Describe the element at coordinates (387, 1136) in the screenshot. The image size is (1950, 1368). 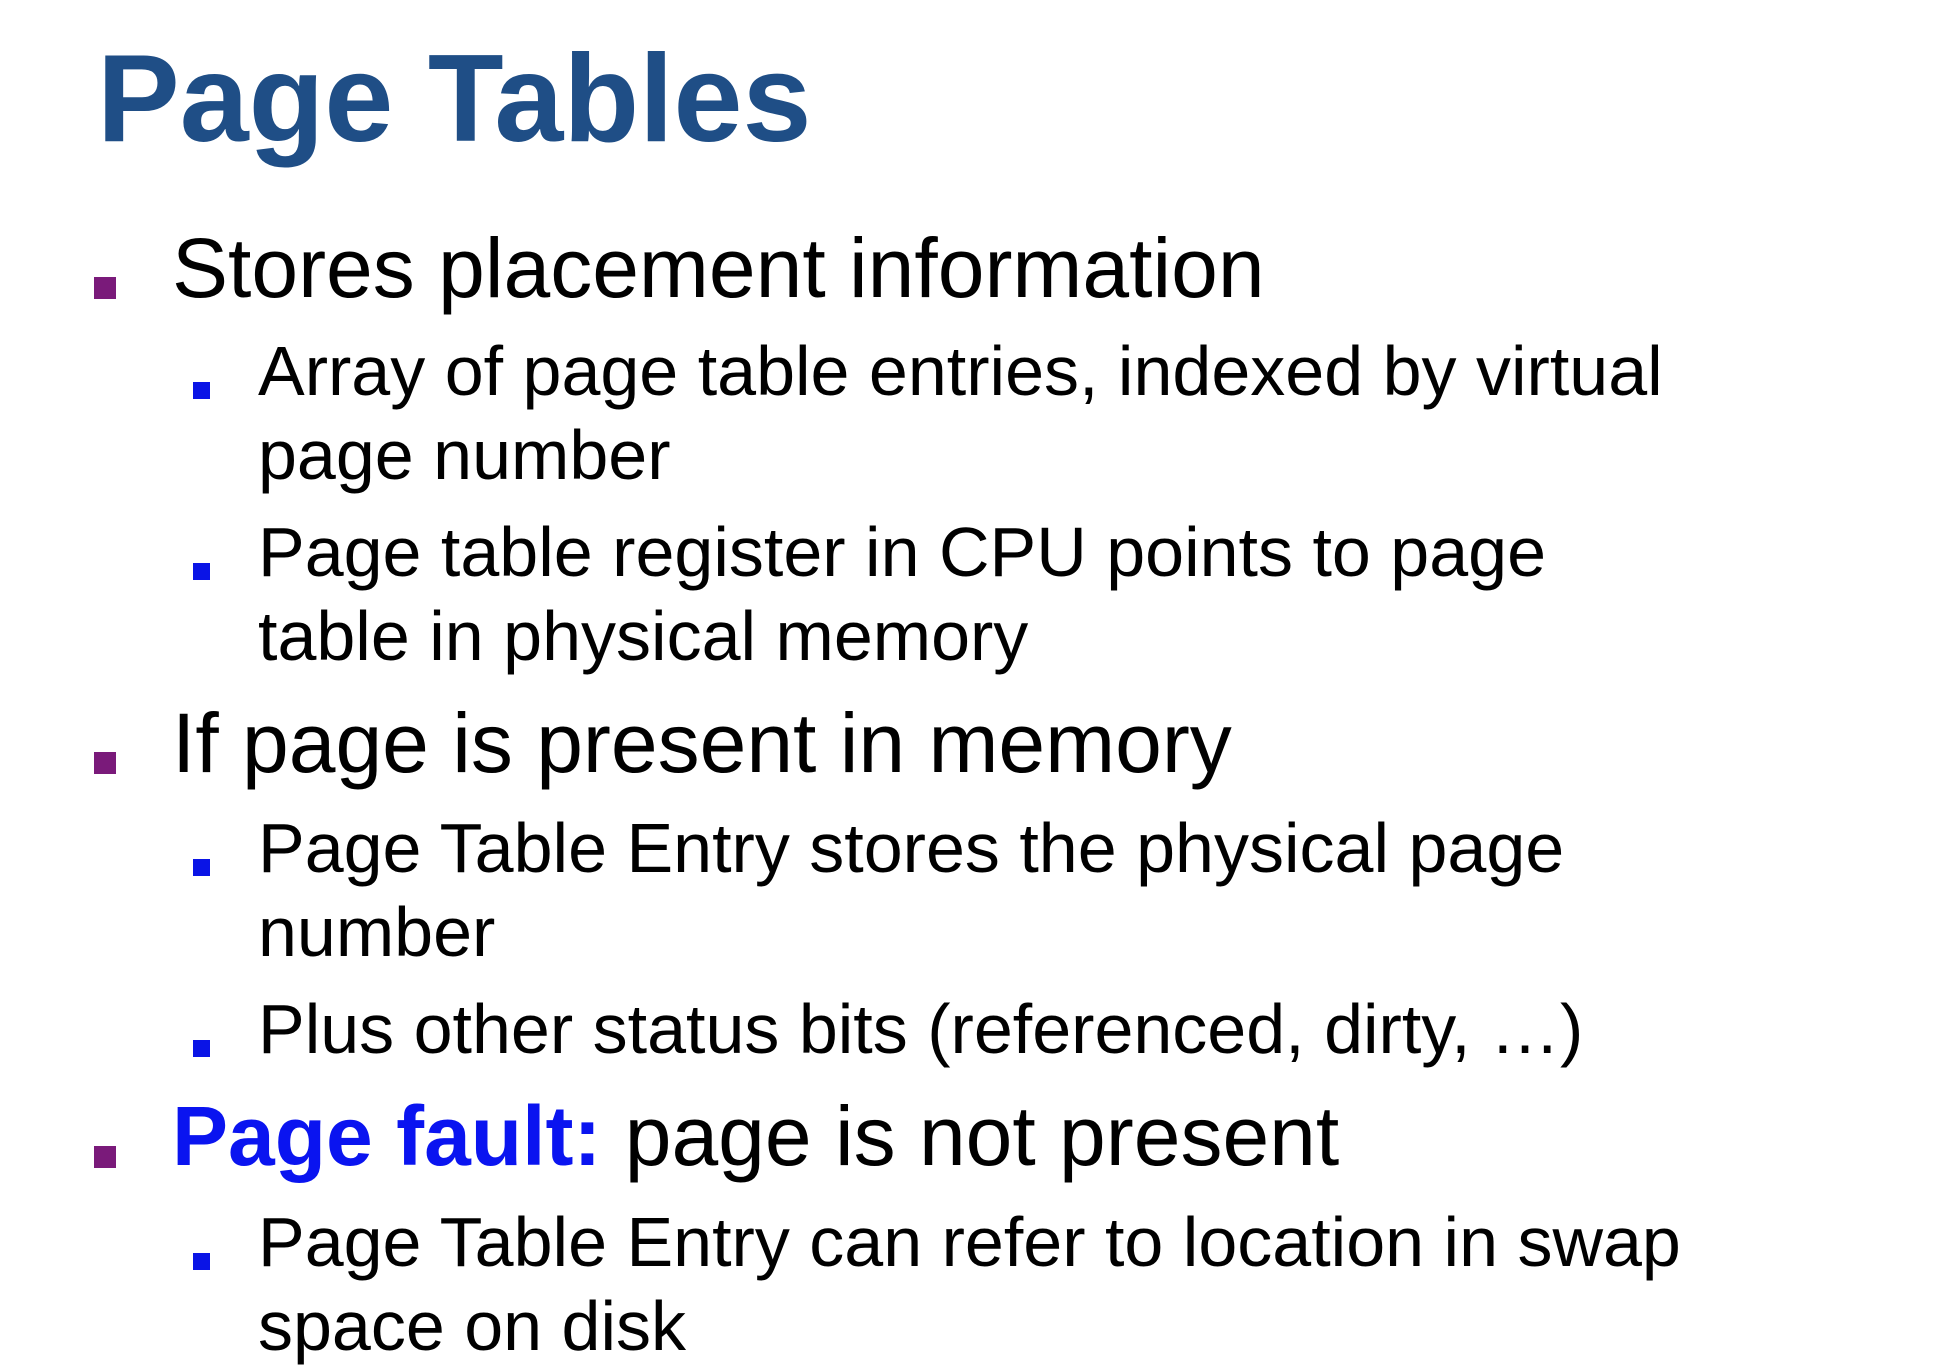
I see `highlight-term: Page fault:` at that location.